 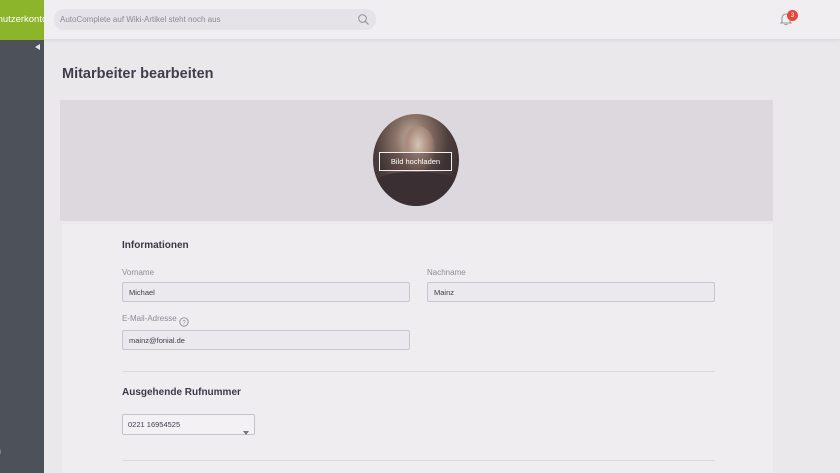 I want to click on email-label: E-Mail-Adresse, so click(x=149, y=318).